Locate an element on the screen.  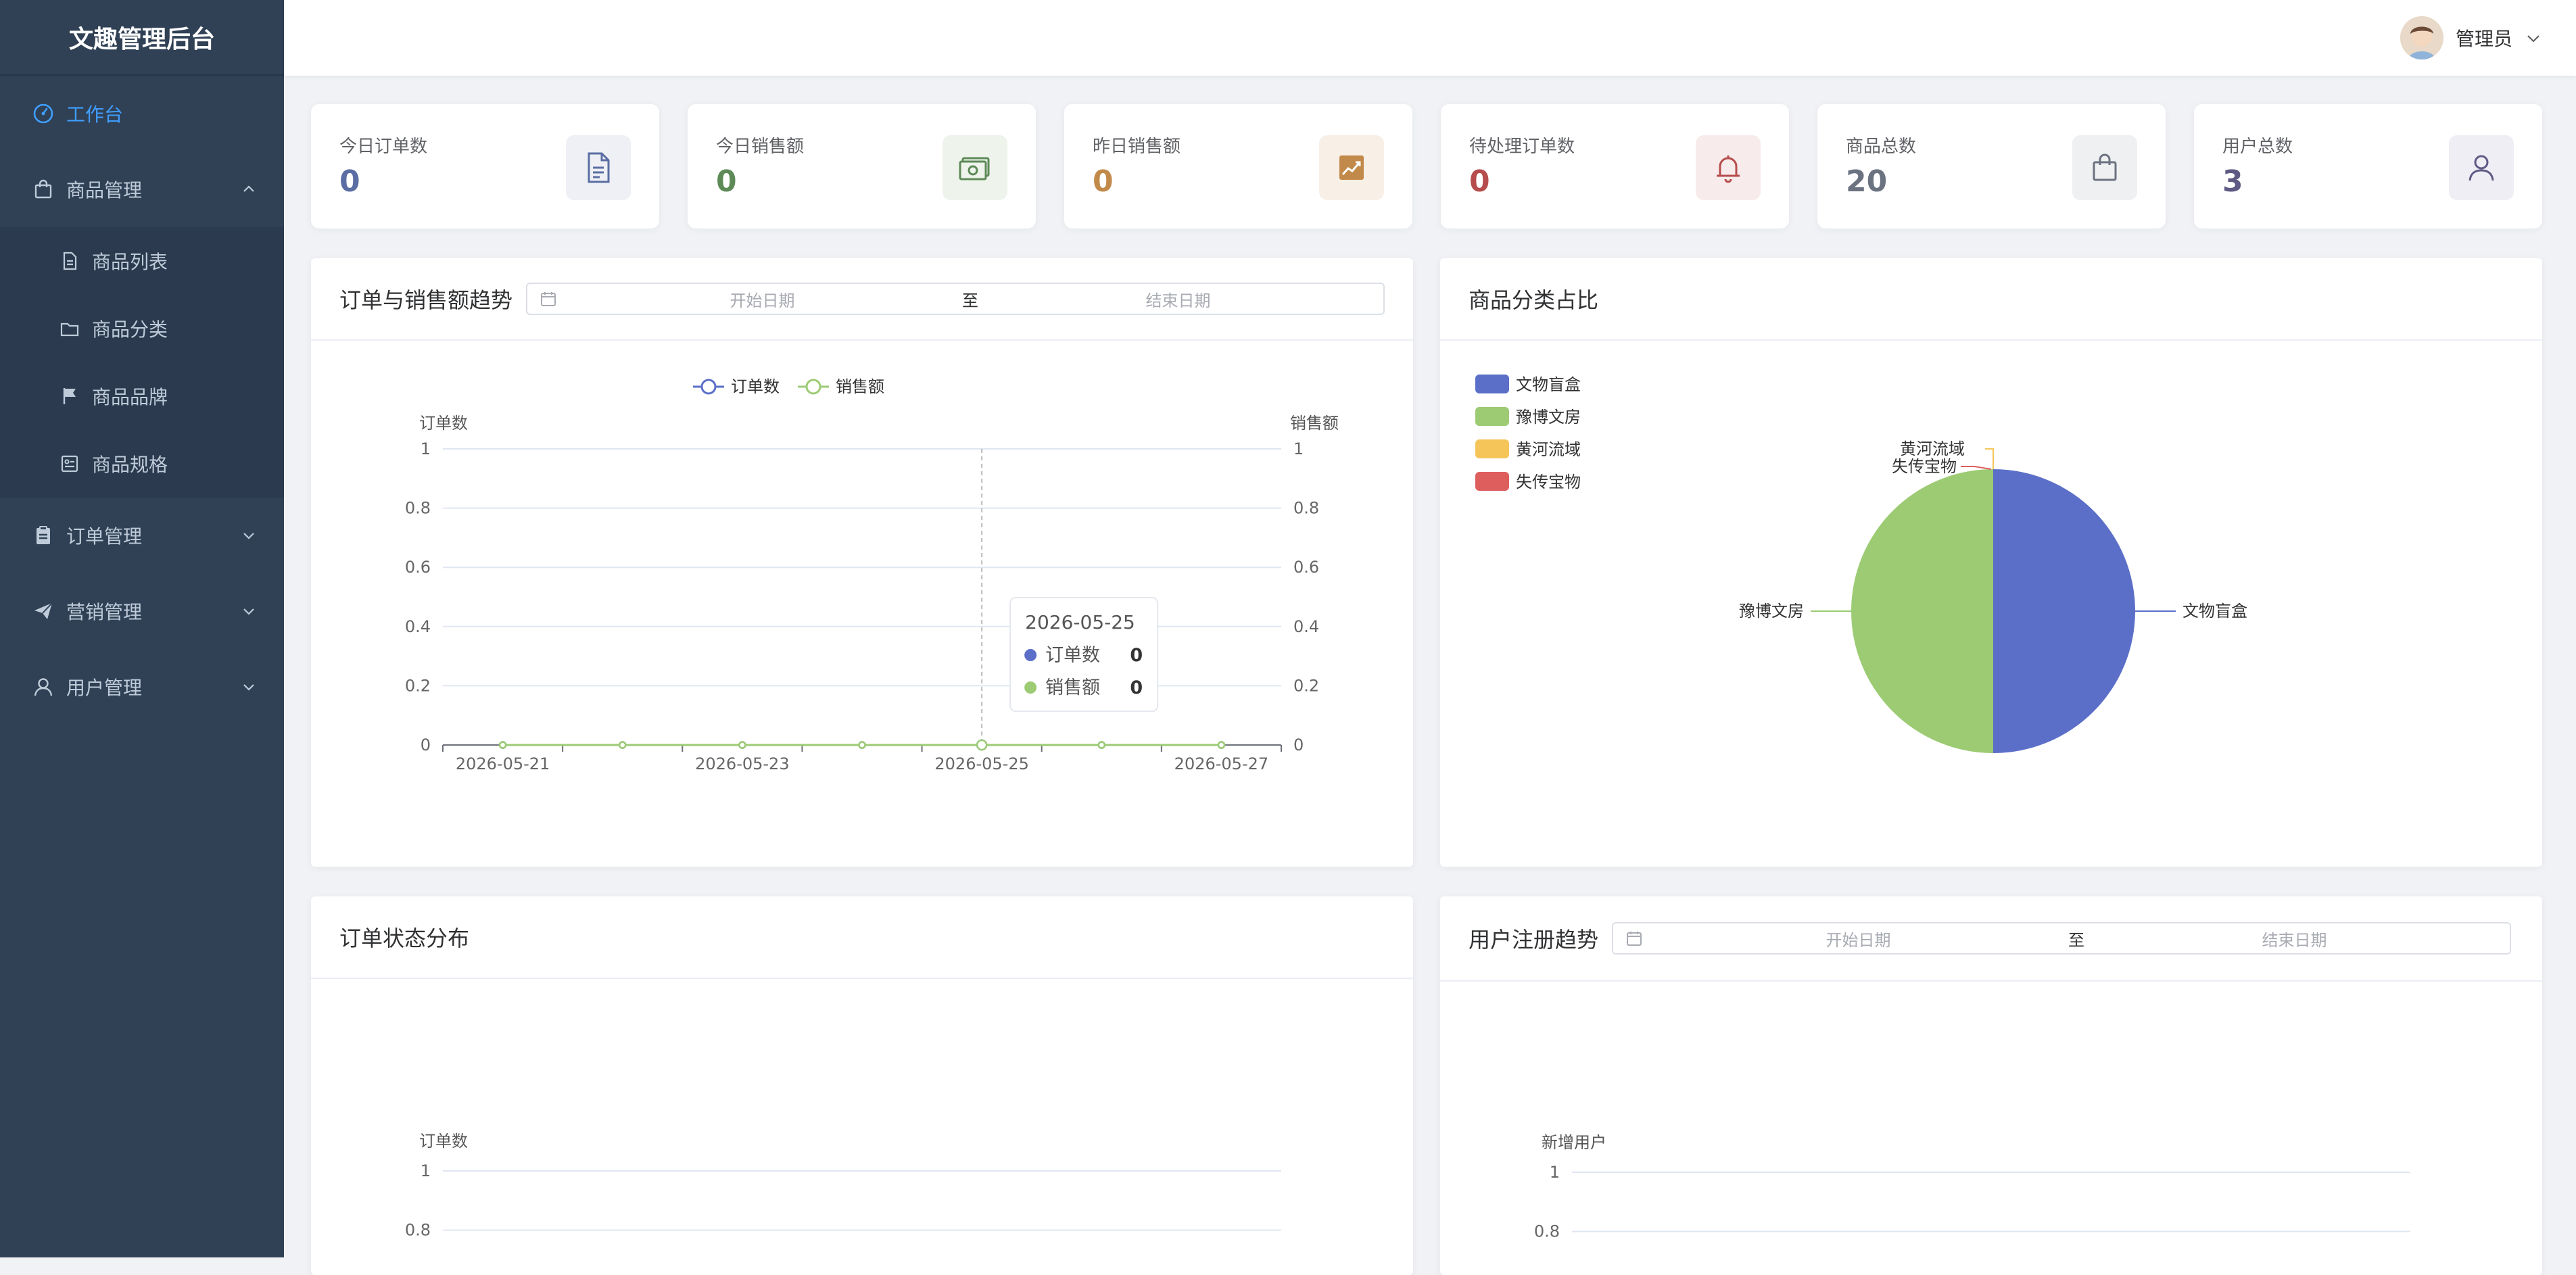
user-dropdown: 管理员 is located at coordinates (2471, 38).